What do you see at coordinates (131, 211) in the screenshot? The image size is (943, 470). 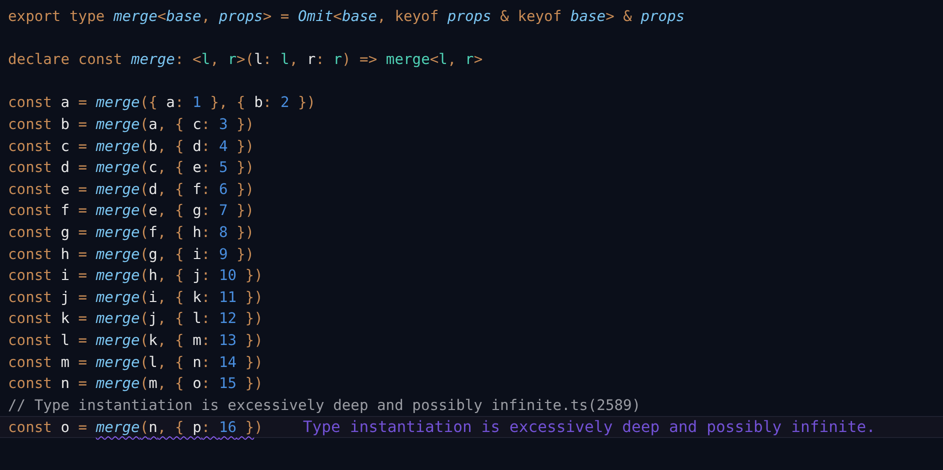 I see `code-line: const f = merge(e, { g: 7 })` at bounding box center [131, 211].